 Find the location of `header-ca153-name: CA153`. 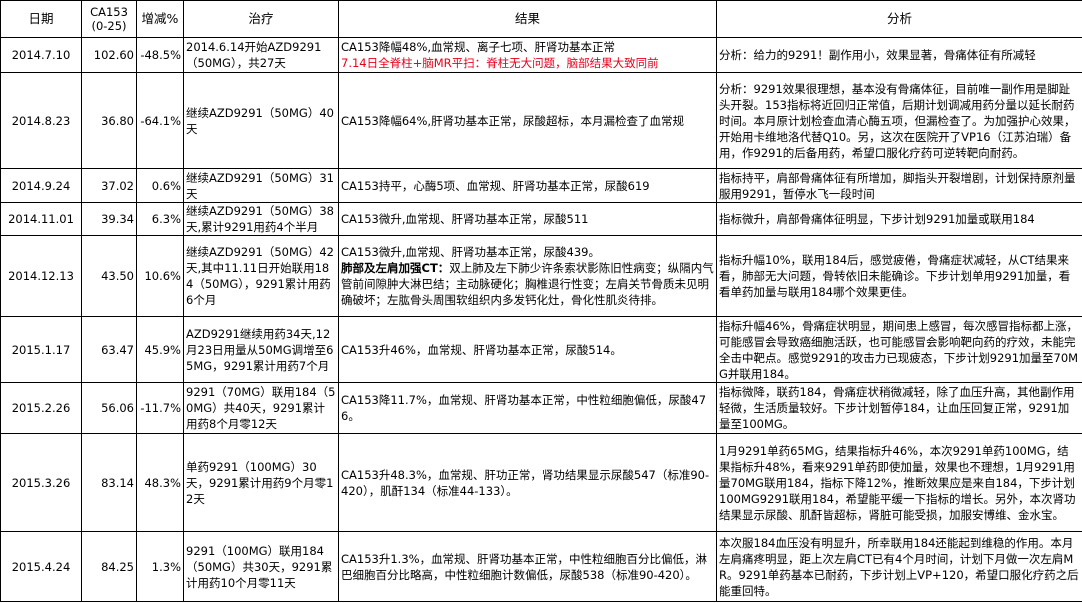

header-ca153-name: CA153 is located at coordinates (109, 12).